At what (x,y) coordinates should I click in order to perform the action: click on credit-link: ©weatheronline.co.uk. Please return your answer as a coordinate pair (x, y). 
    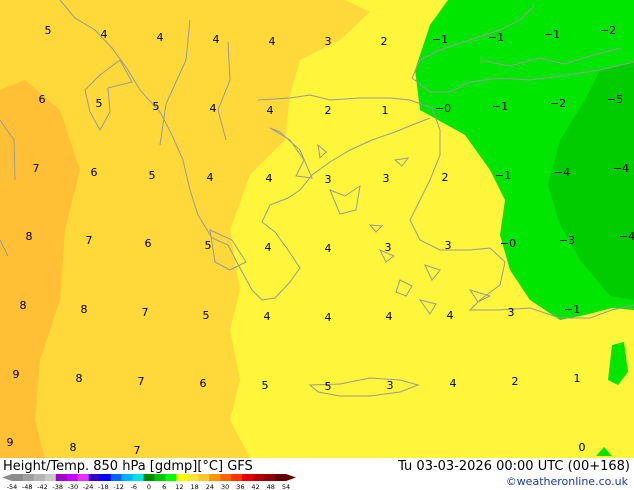
    Looking at the image, I should click on (567, 481).